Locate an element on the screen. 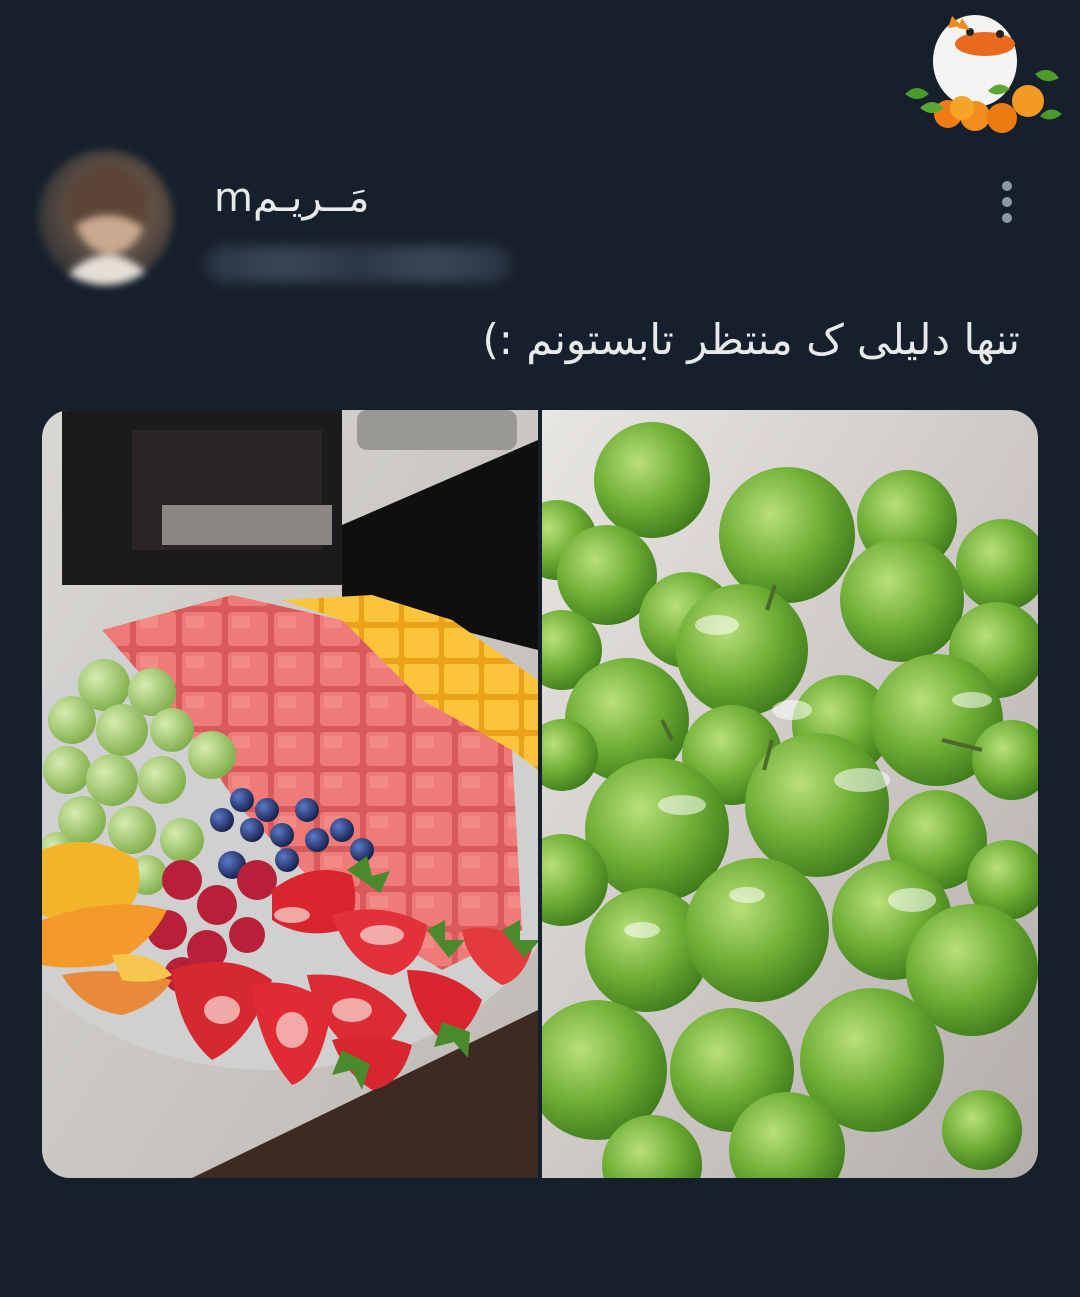  avatar-image is located at coordinates (108, 225).